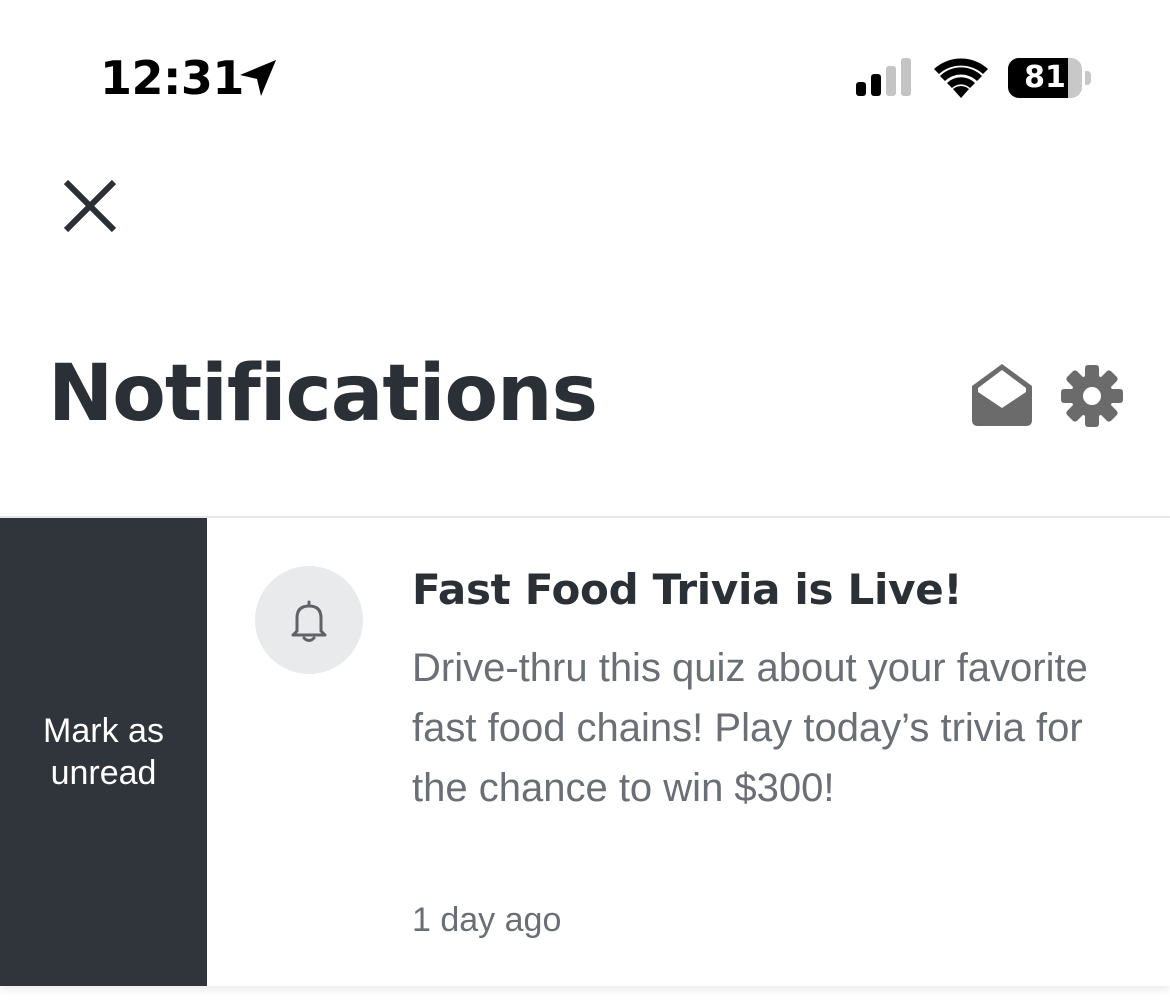  I want to click on cellular-signal-icon, so click(883, 77).